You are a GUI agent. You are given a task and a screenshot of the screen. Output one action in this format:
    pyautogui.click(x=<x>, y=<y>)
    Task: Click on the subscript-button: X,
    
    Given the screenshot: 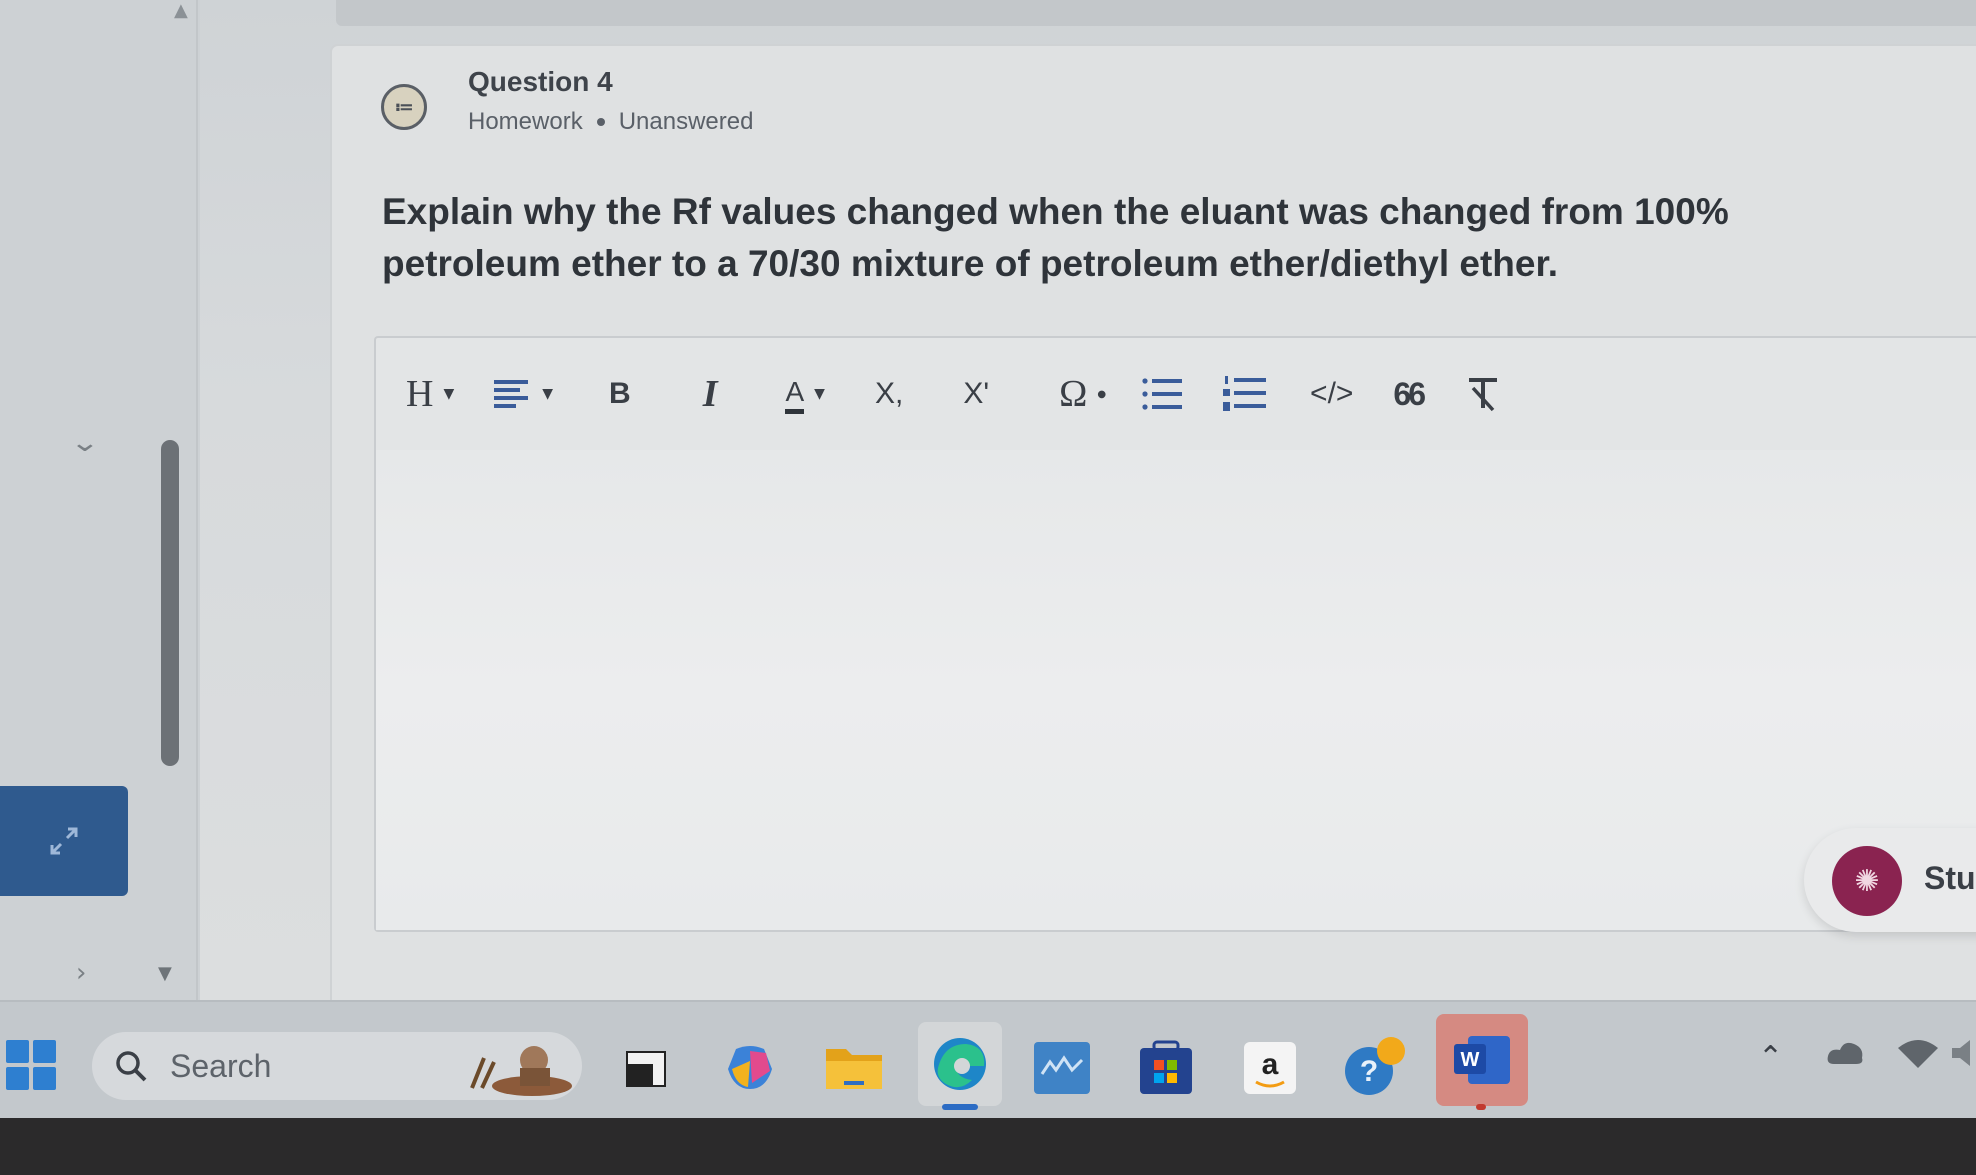 What is the action you would take?
    pyautogui.click(x=889, y=394)
    